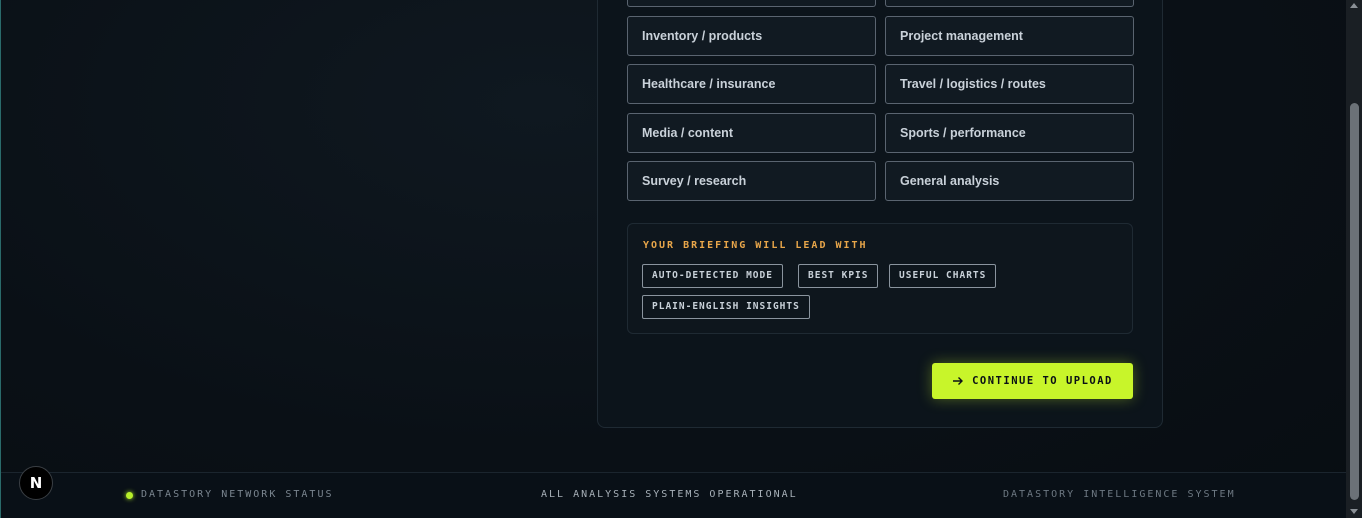 This screenshot has width=1362, height=518. I want to click on scroll-thumb, so click(1354, 301).